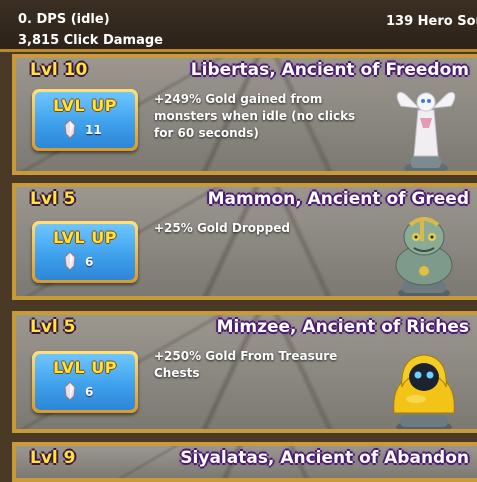  What do you see at coordinates (324, 458) in the screenshot?
I see `ancient-name: Siyalatas, Ancient of Abandon` at bounding box center [324, 458].